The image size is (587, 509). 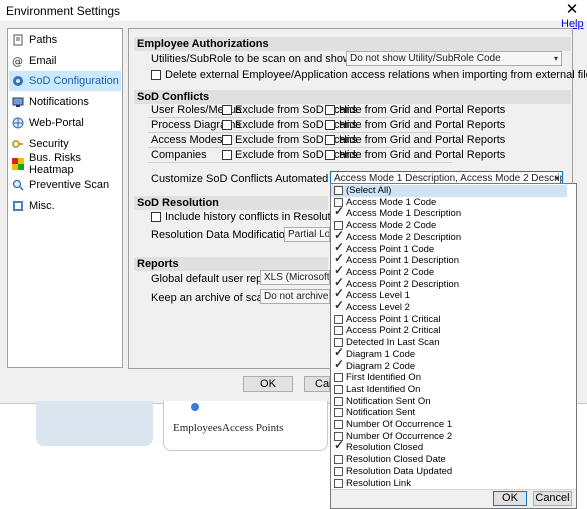 What do you see at coordinates (295, 277) in the screenshot?
I see `report-format-select: XLS (Microsoft Exce` at bounding box center [295, 277].